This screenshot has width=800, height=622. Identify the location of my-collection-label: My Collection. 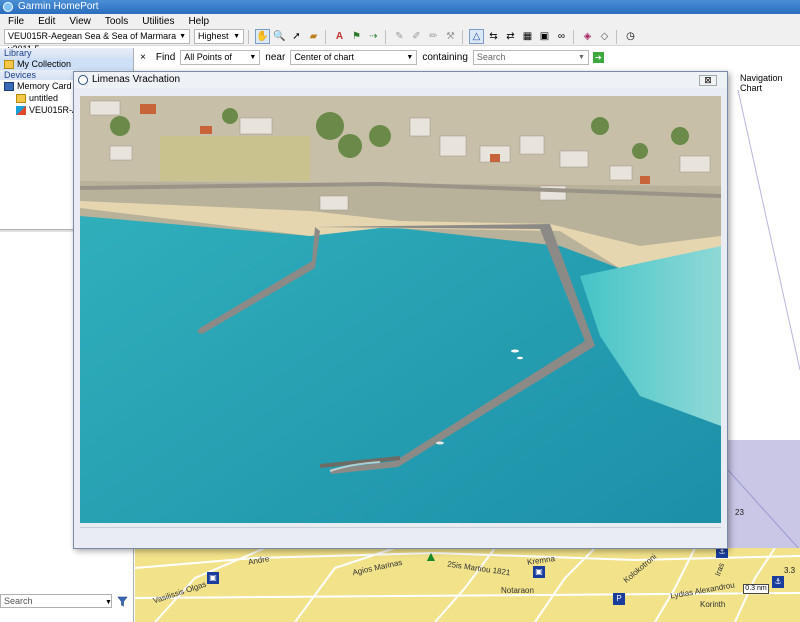
(44, 64).